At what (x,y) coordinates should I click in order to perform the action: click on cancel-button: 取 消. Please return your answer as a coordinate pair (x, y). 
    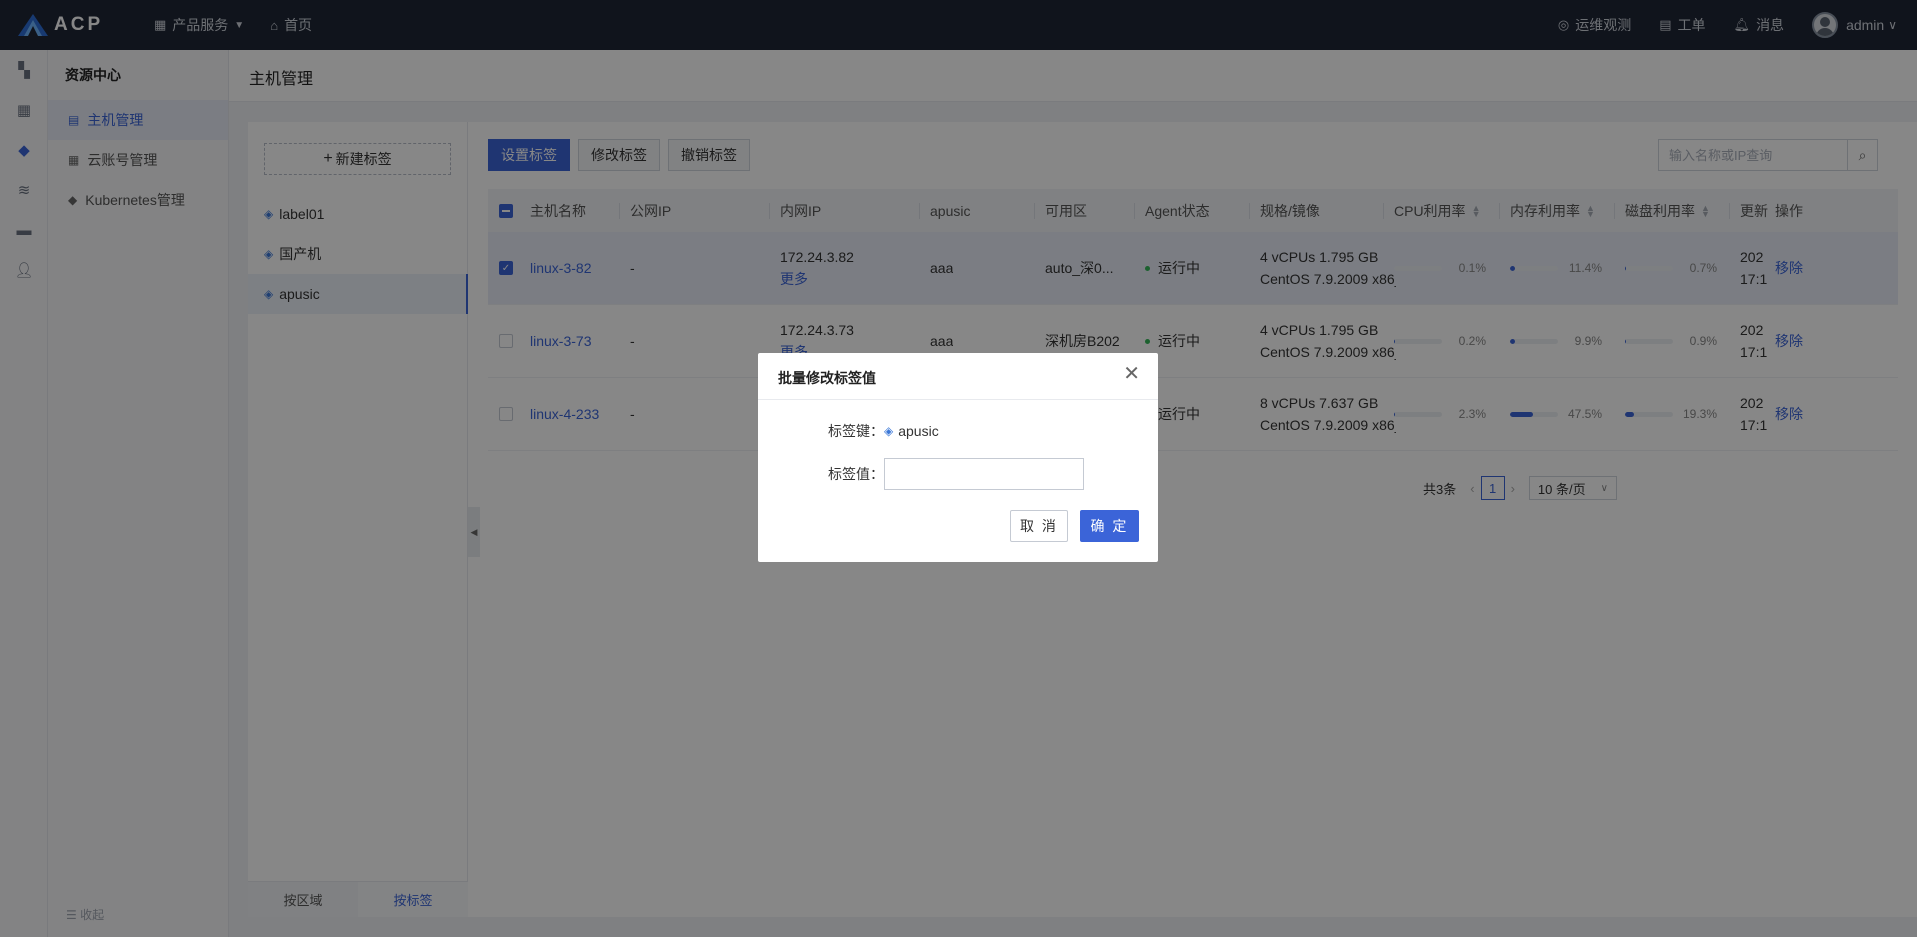
    Looking at the image, I should click on (1039, 526).